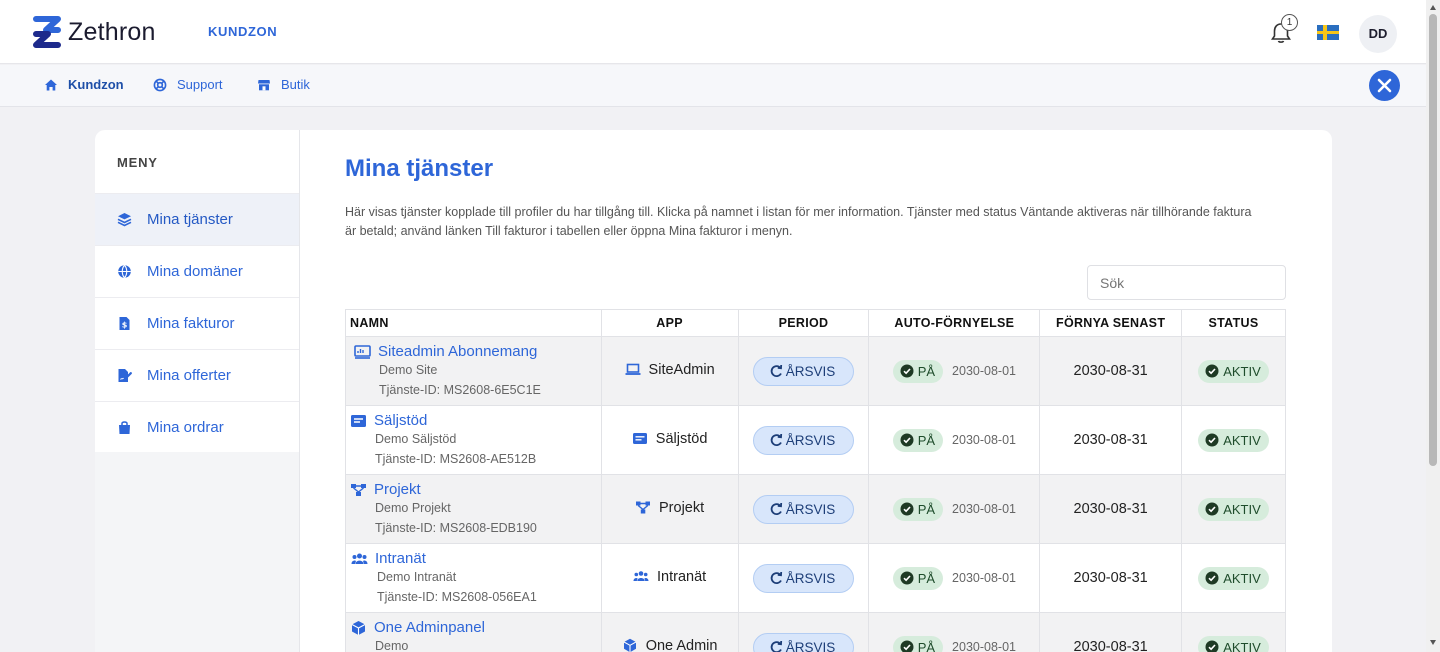 Image resolution: width=1440 pixels, height=652 pixels. Describe the element at coordinates (417, 577) in the screenshot. I see `service-site: Demo Intranät` at that location.